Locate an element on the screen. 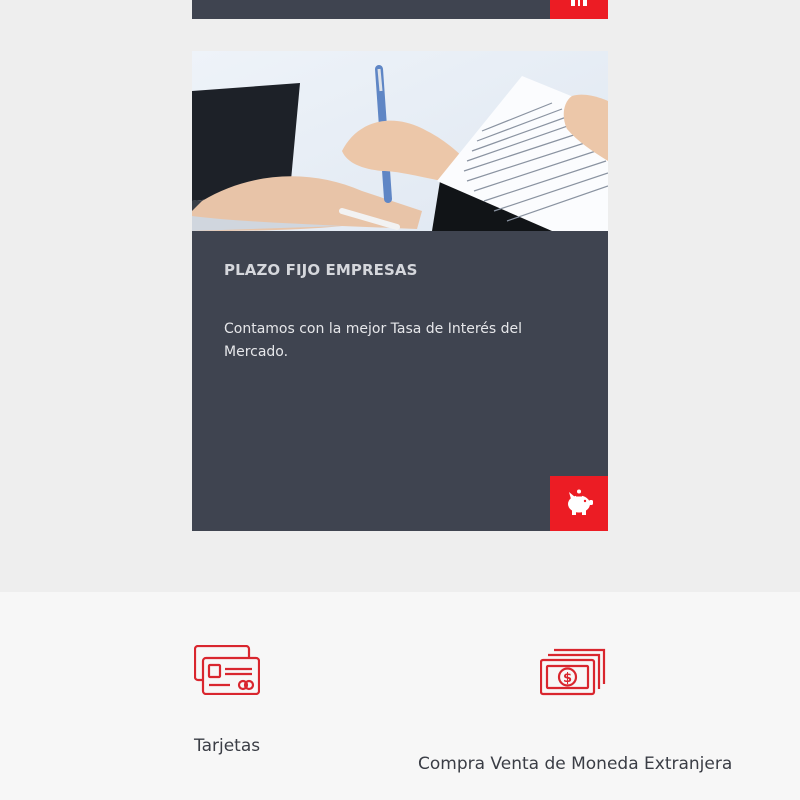 The height and width of the screenshot is (800, 800). card-action-button is located at coordinates (579, 503).